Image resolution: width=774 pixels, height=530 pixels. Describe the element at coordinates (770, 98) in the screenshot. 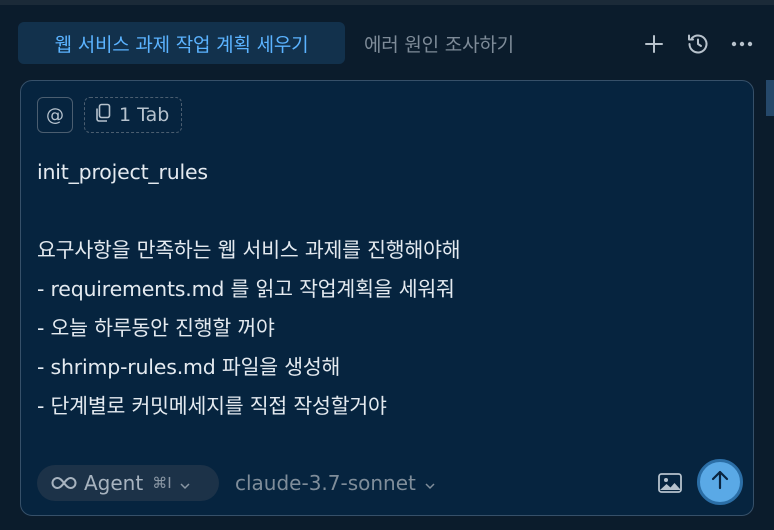

I see `scrollbar-thumb` at that location.